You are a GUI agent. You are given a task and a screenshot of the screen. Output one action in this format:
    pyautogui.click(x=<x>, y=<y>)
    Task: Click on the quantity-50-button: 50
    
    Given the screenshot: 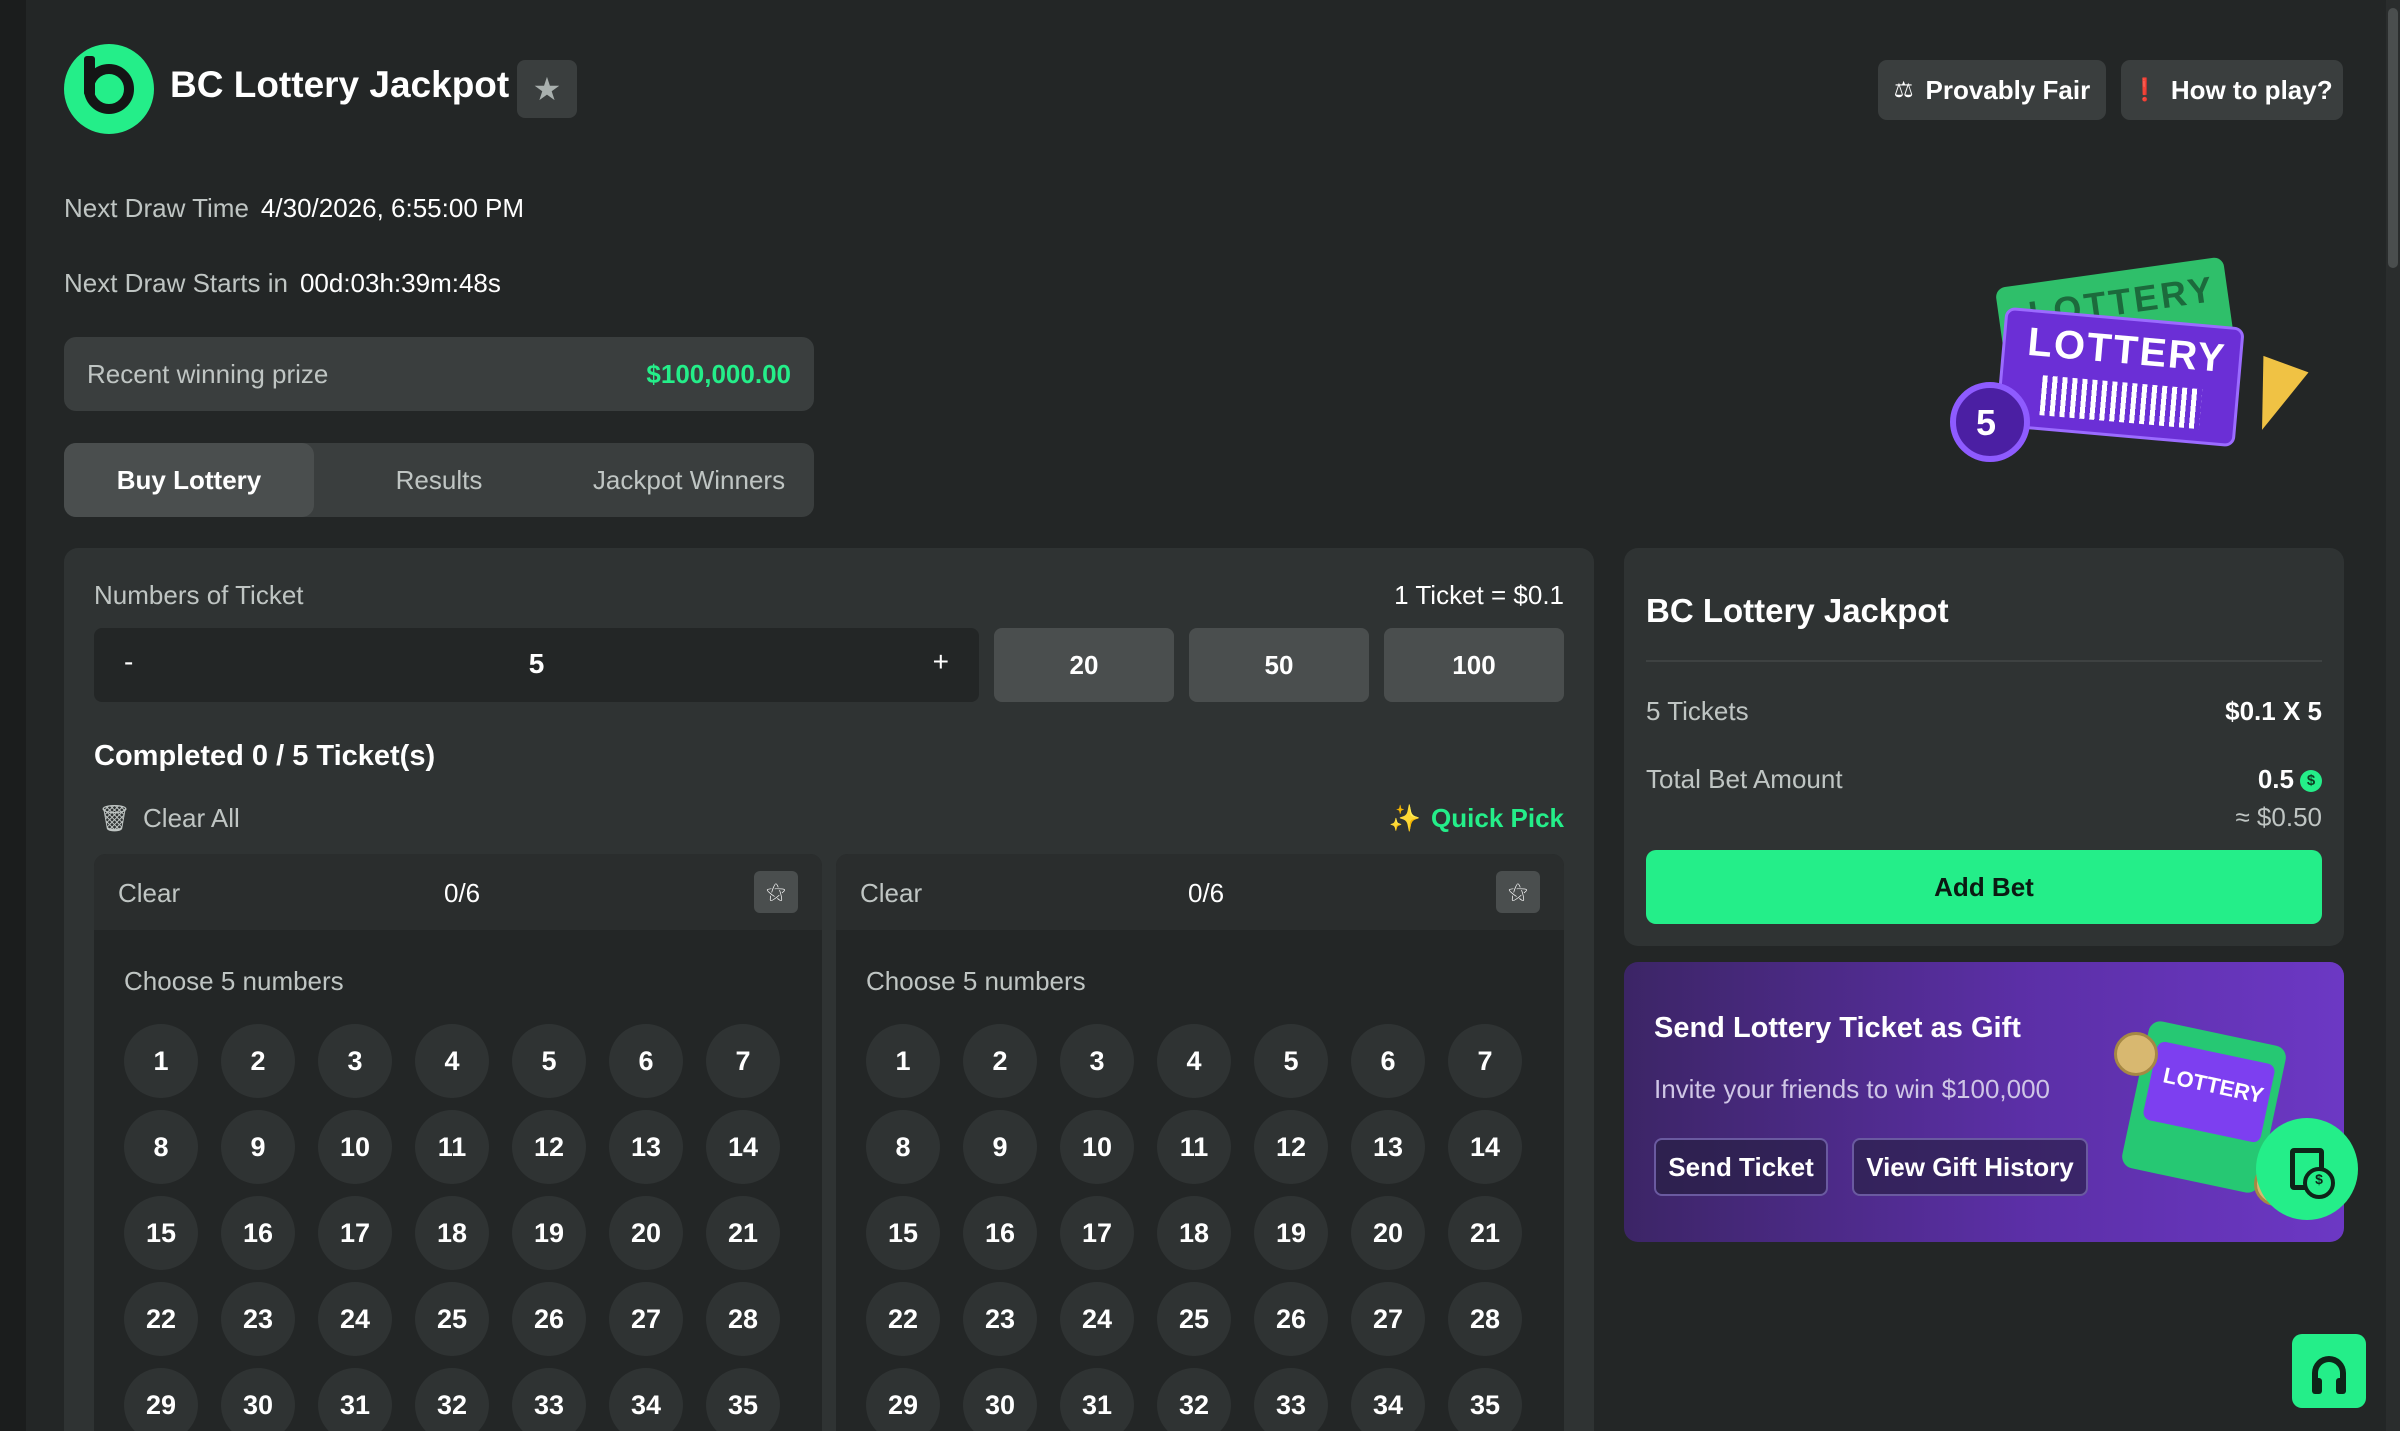 What is the action you would take?
    pyautogui.click(x=1279, y=665)
    